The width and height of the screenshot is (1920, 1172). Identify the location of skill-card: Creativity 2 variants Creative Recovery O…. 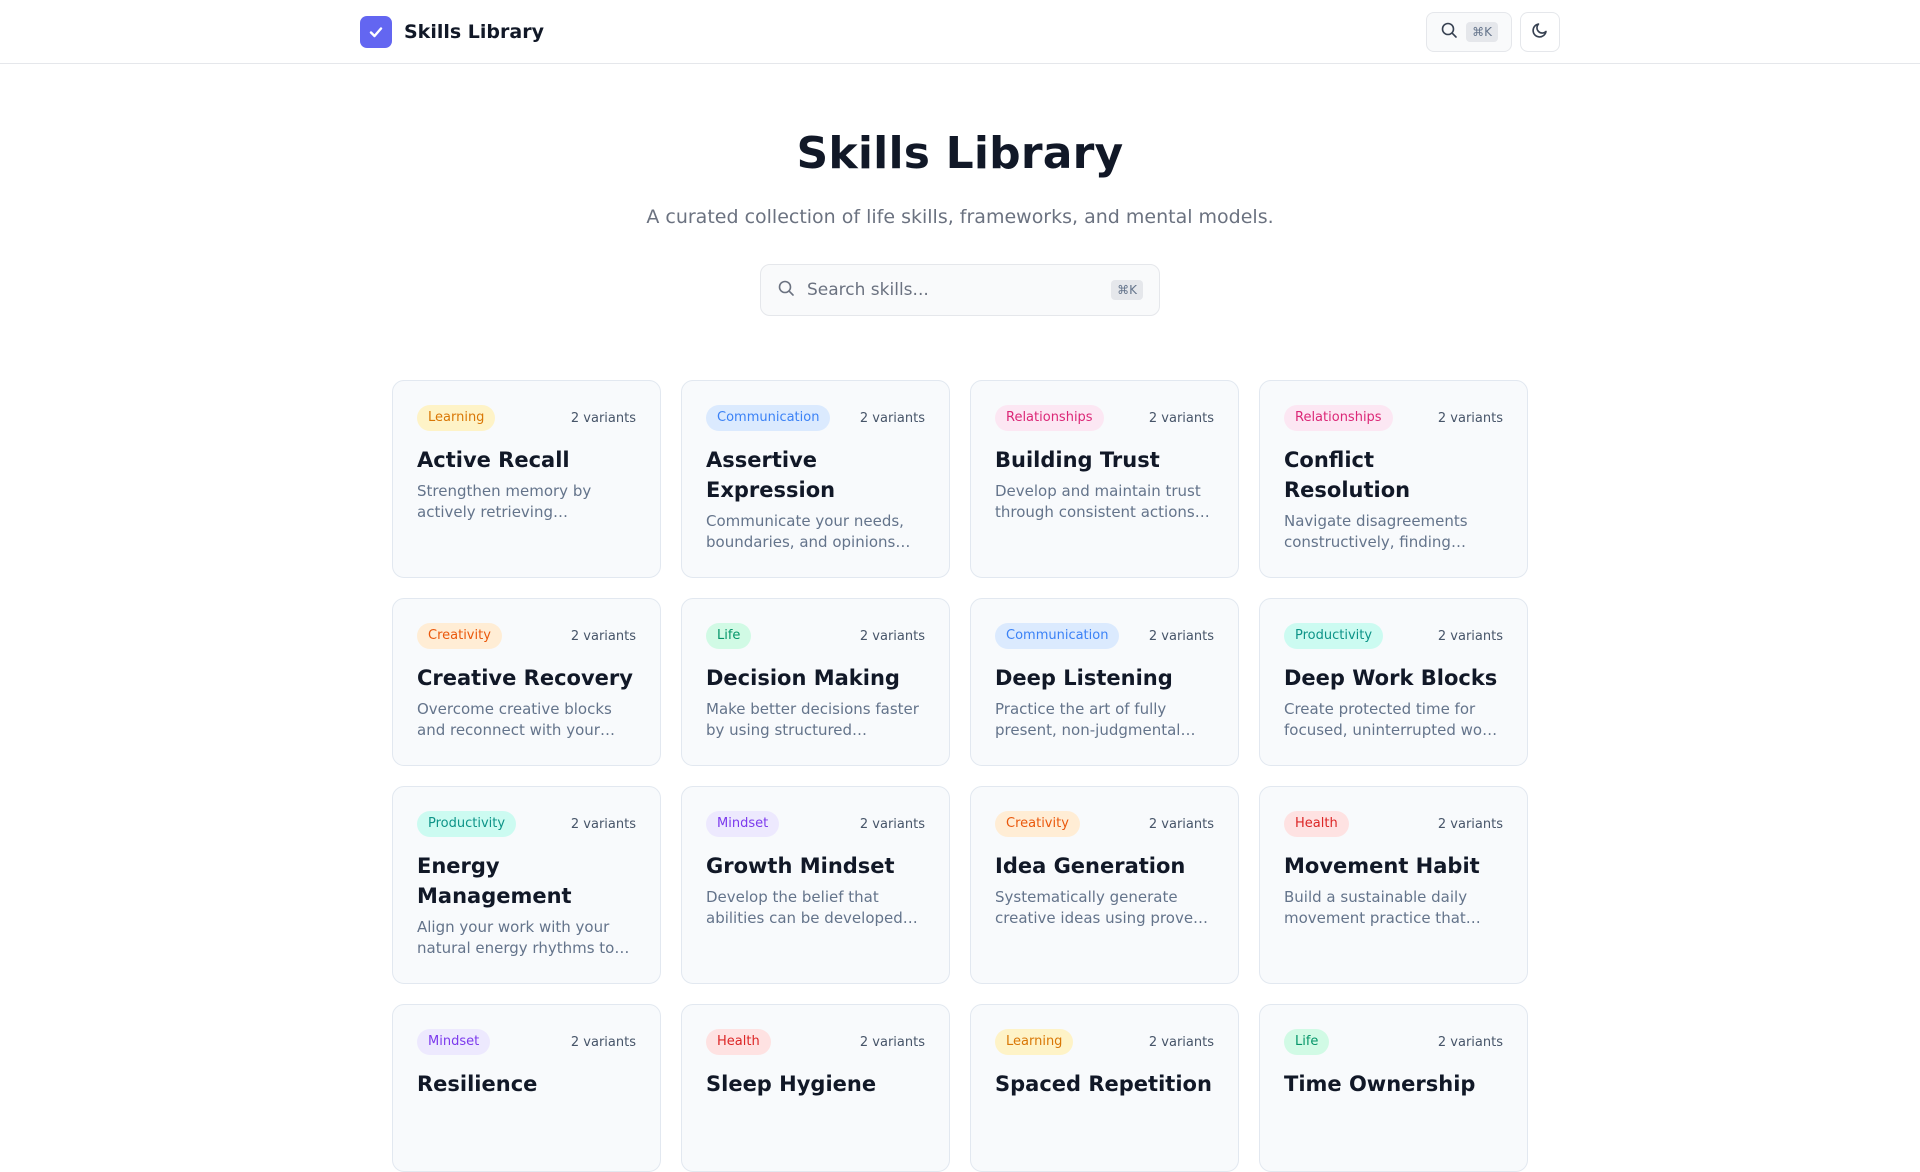
(526, 682).